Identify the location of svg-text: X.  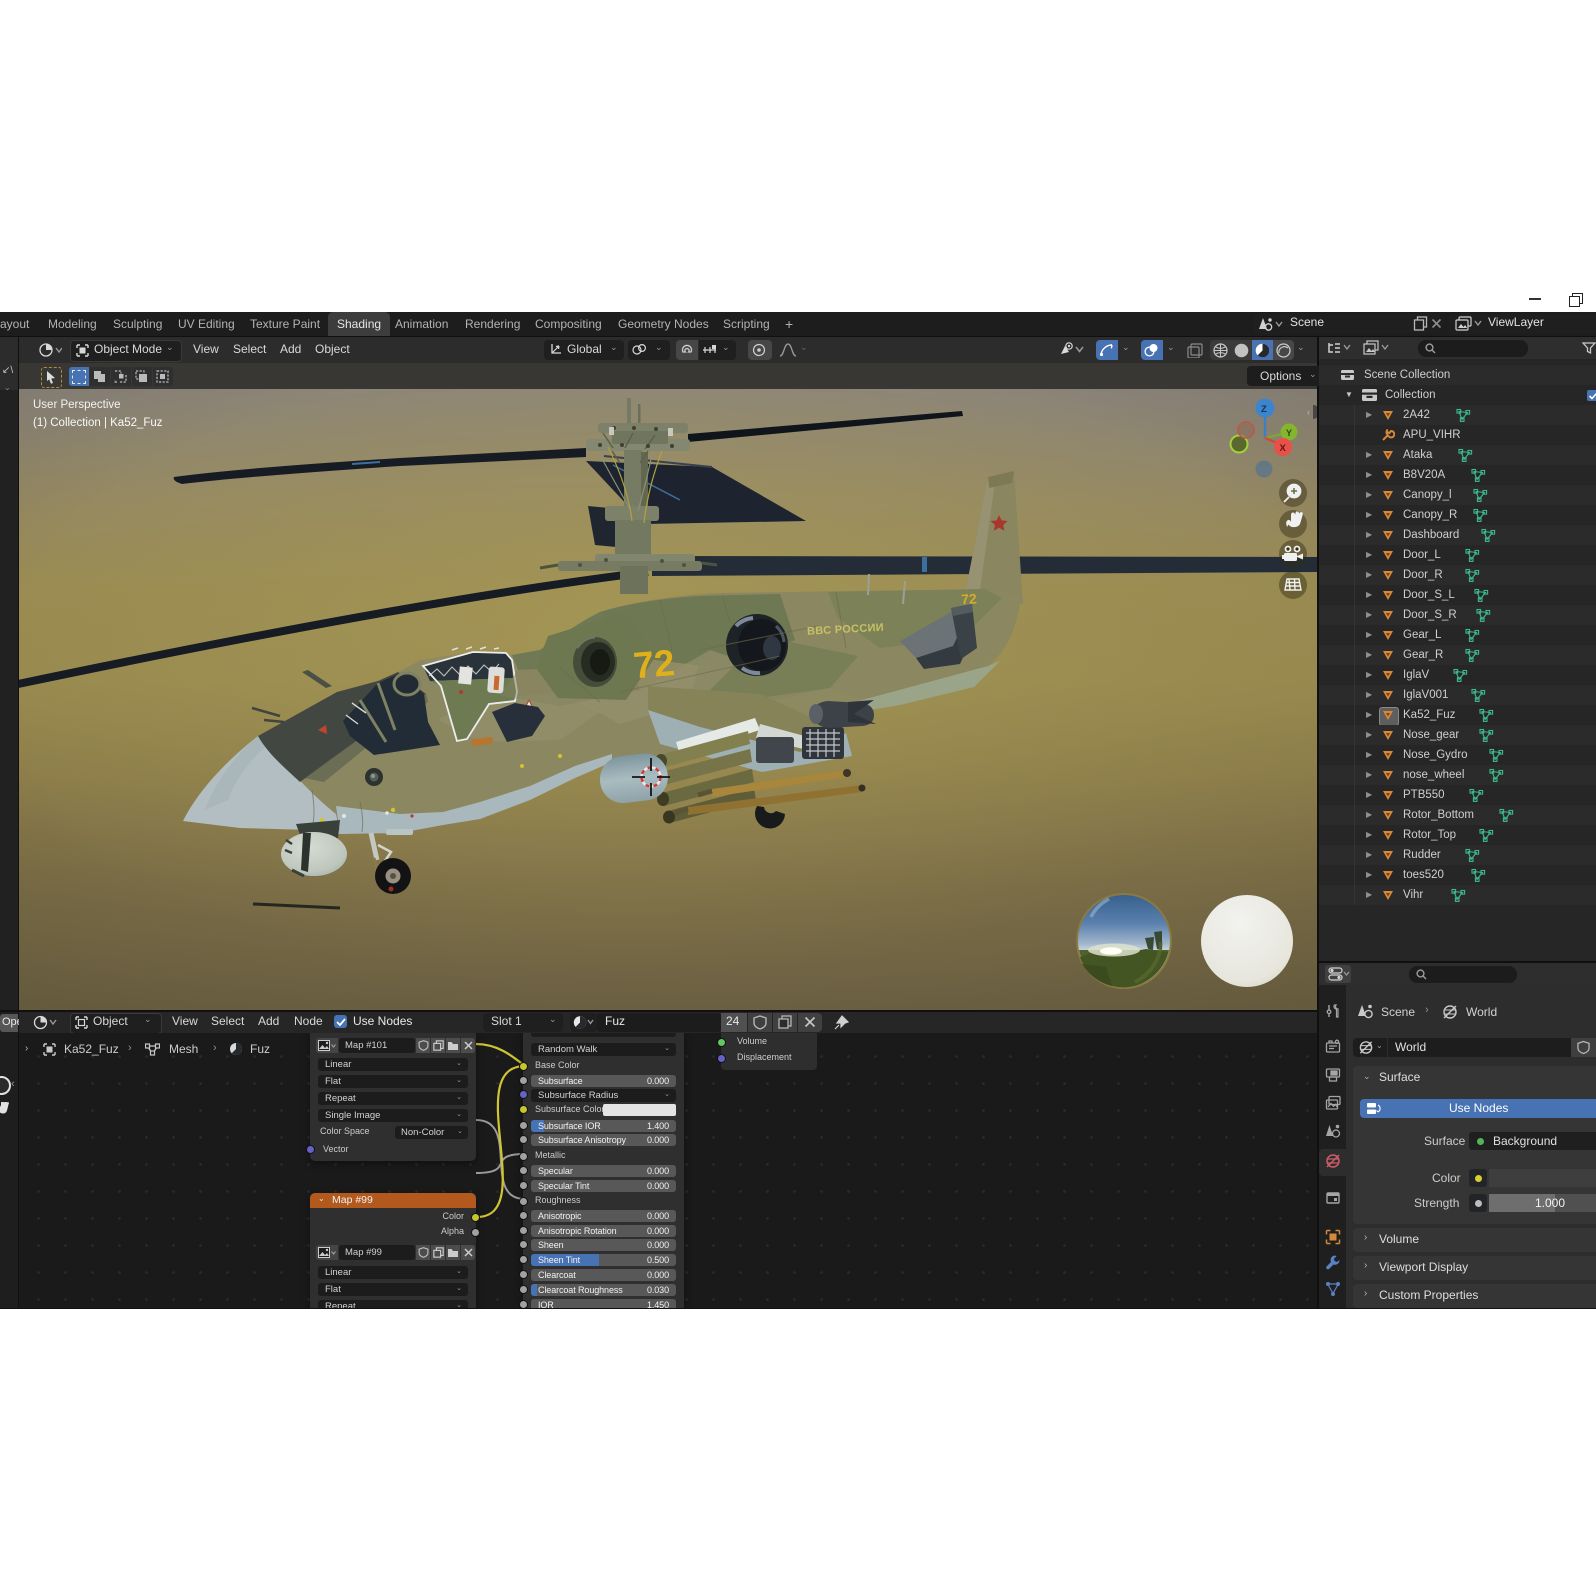
(1283, 448).